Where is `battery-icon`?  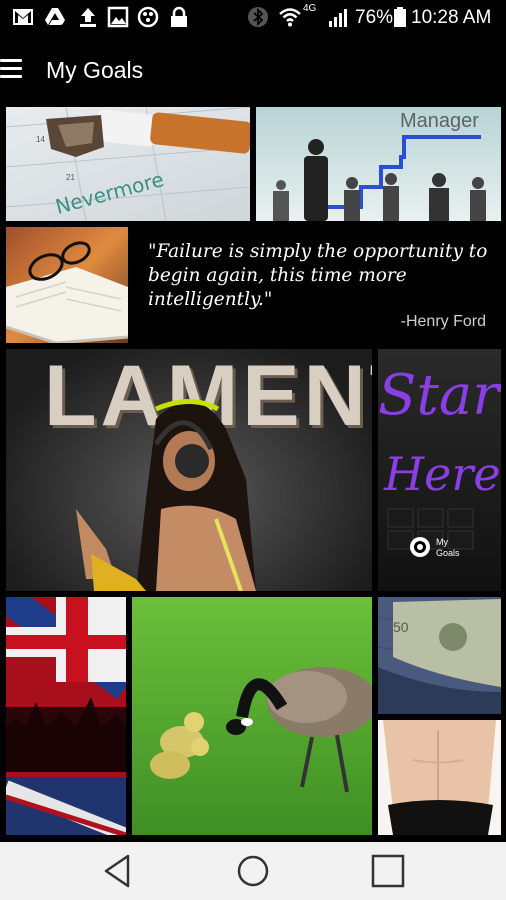
battery-icon is located at coordinates (400, 17).